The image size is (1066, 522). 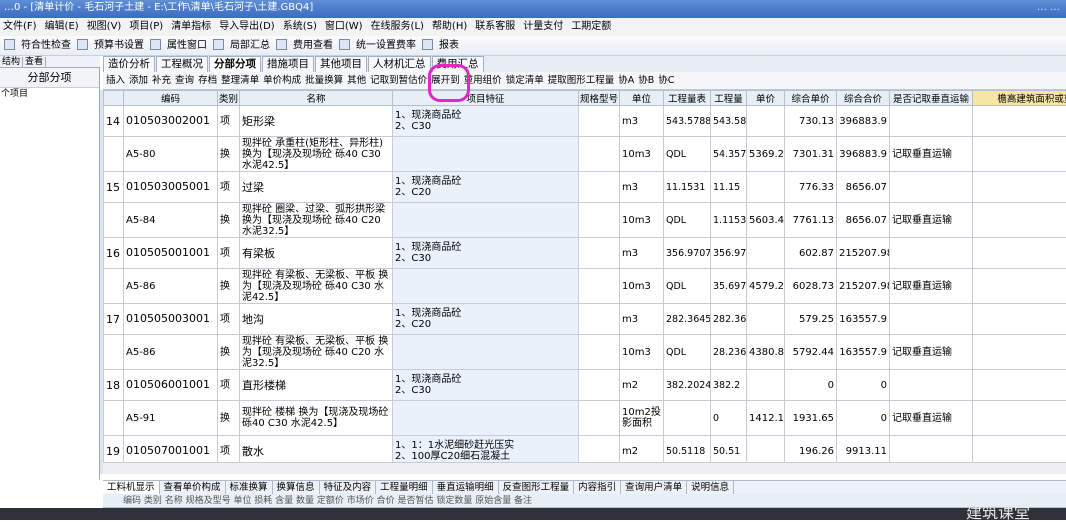 I want to click on unit-price-cell: 0, so click(x=811, y=385).